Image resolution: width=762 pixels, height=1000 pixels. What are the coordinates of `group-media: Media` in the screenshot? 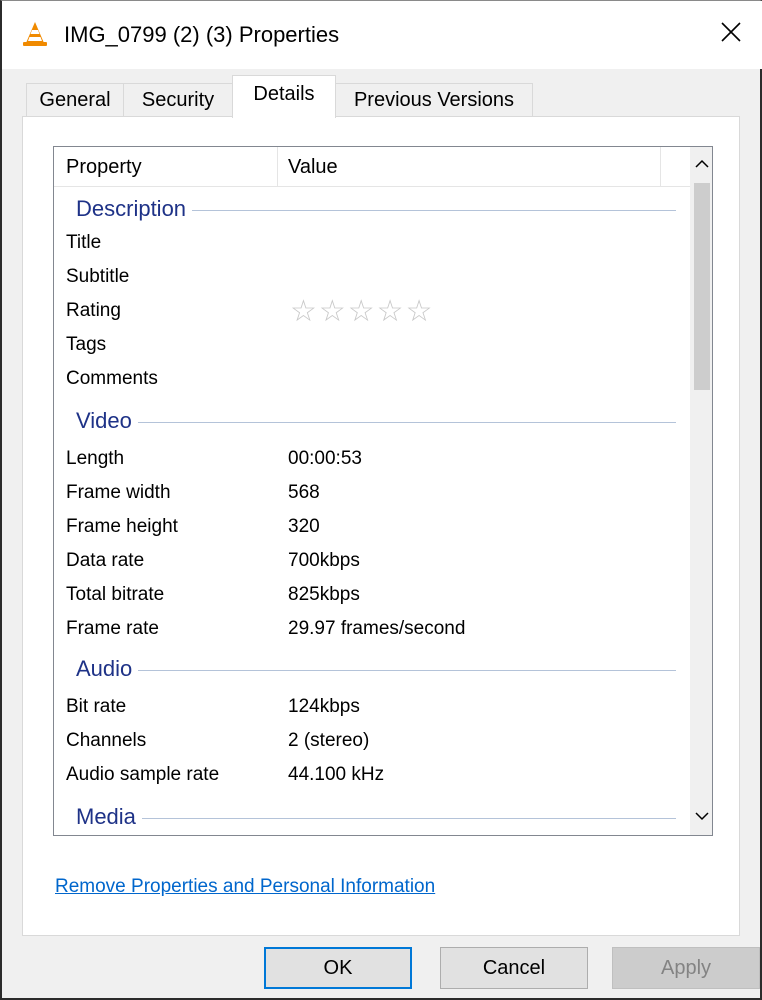 It's located at (372, 818).